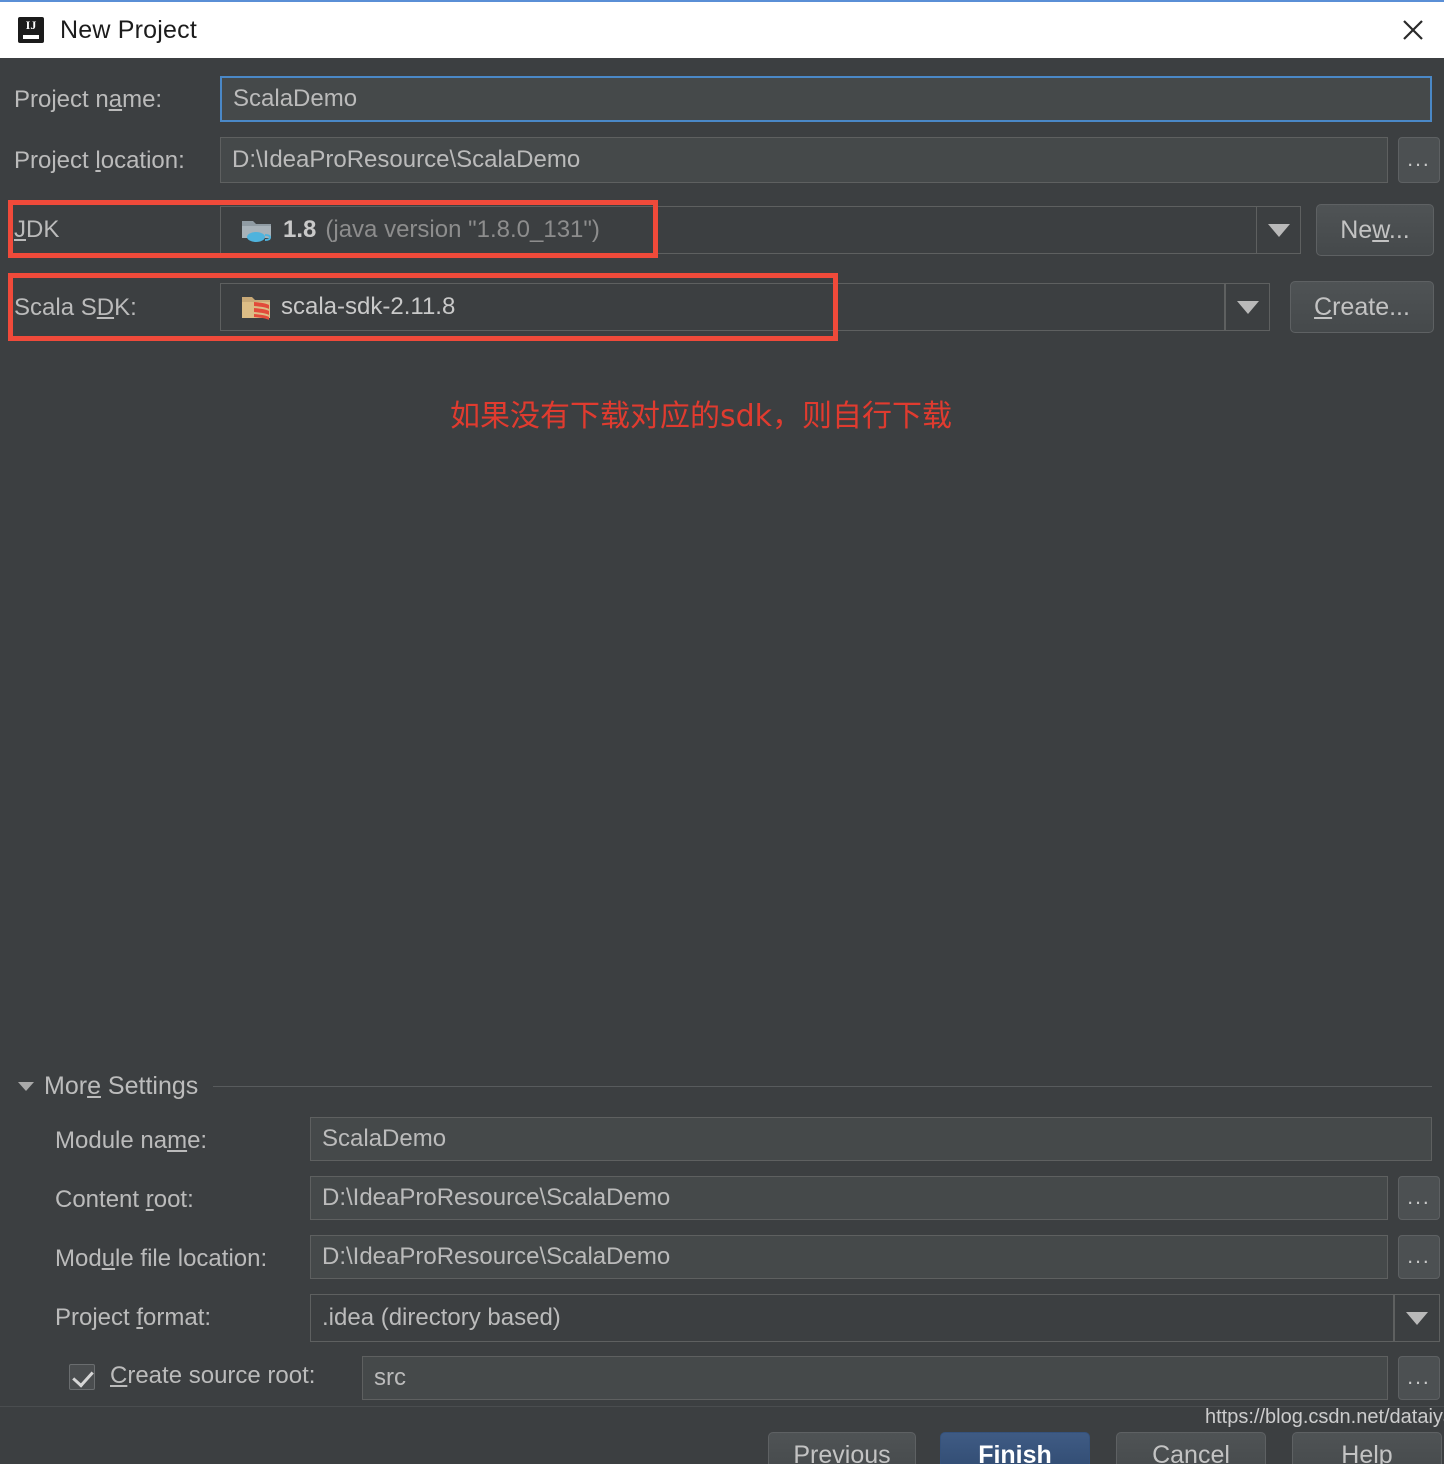  What do you see at coordinates (128, 29) in the screenshot?
I see `window-title: New Project` at bounding box center [128, 29].